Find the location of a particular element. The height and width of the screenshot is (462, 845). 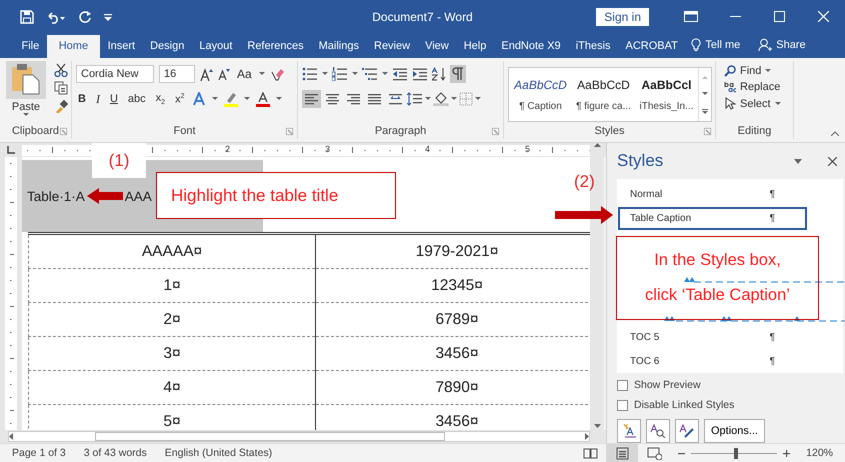

style-list-item: Normal ¶ is located at coordinates (712, 195).